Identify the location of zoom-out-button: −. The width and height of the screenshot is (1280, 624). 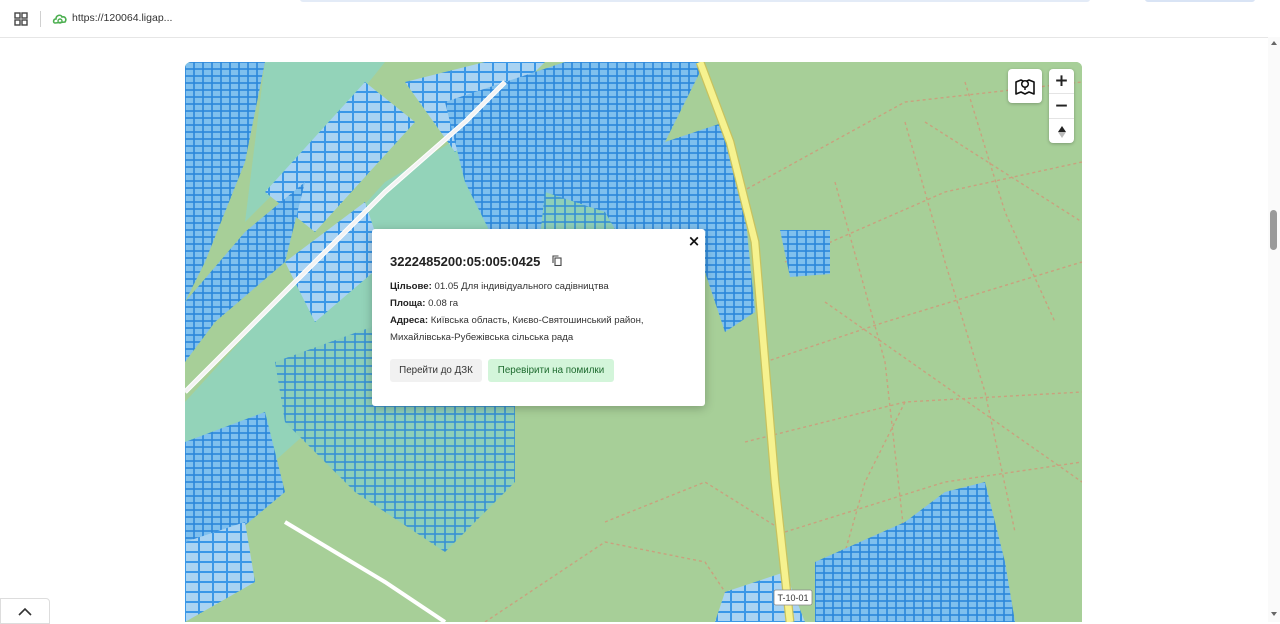
(1061, 106).